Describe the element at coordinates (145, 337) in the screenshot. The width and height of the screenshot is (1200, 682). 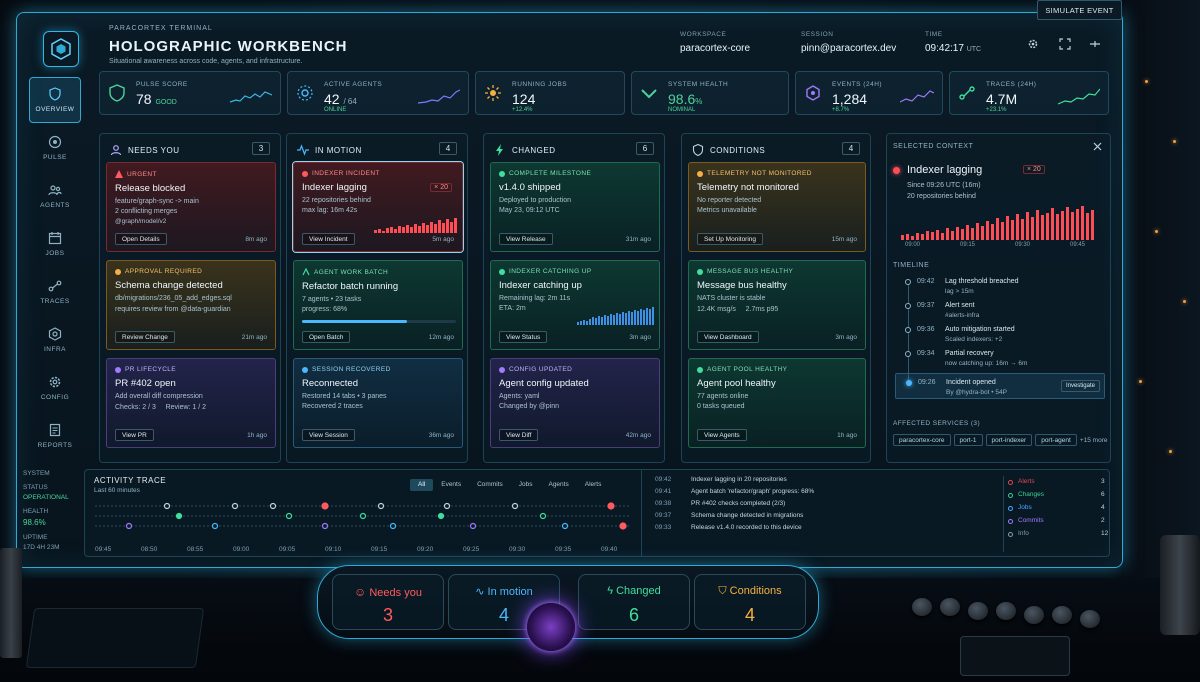
I see `review-change-button: Review Change` at that location.